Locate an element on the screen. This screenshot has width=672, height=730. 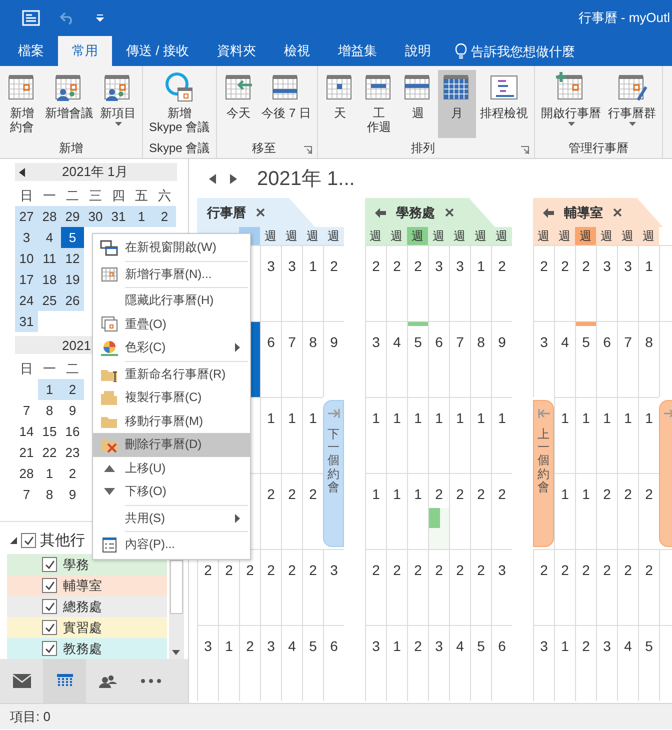
calendar-day: 14 is located at coordinates (26, 431).